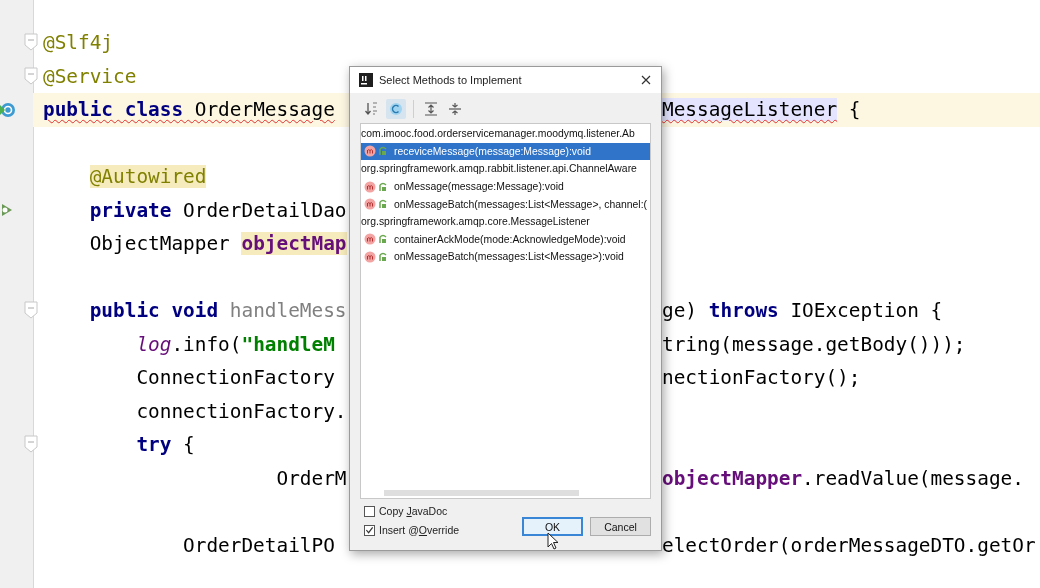  Describe the element at coordinates (235, 378) in the screenshot. I see `code-line: ConnectionFactory` at that location.